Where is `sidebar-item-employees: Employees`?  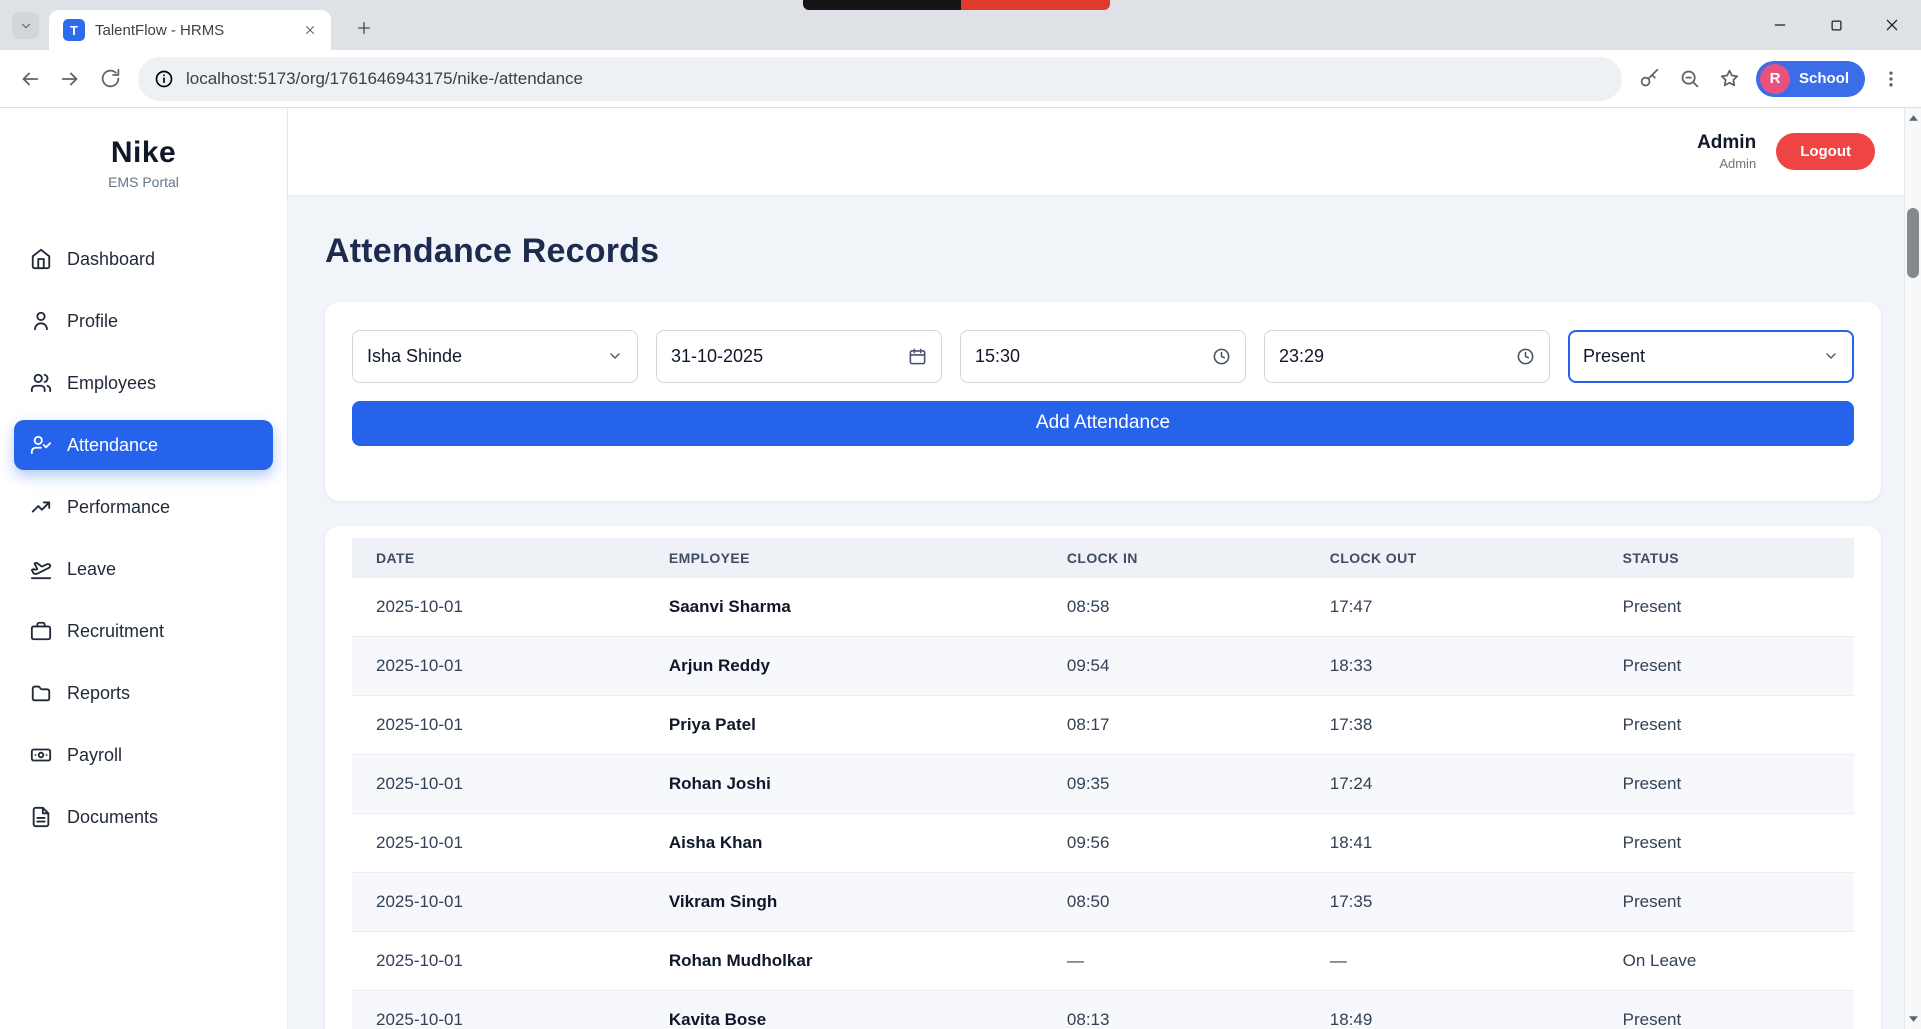 sidebar-item-employees: Employees is located at coordinates (143, 383).